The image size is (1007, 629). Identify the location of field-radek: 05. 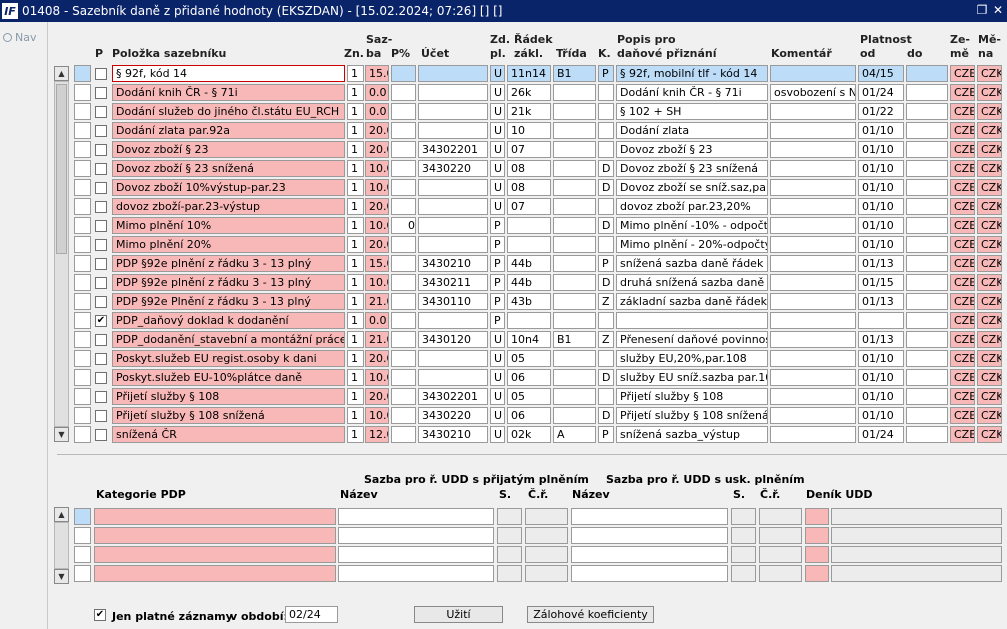
(529, 396).